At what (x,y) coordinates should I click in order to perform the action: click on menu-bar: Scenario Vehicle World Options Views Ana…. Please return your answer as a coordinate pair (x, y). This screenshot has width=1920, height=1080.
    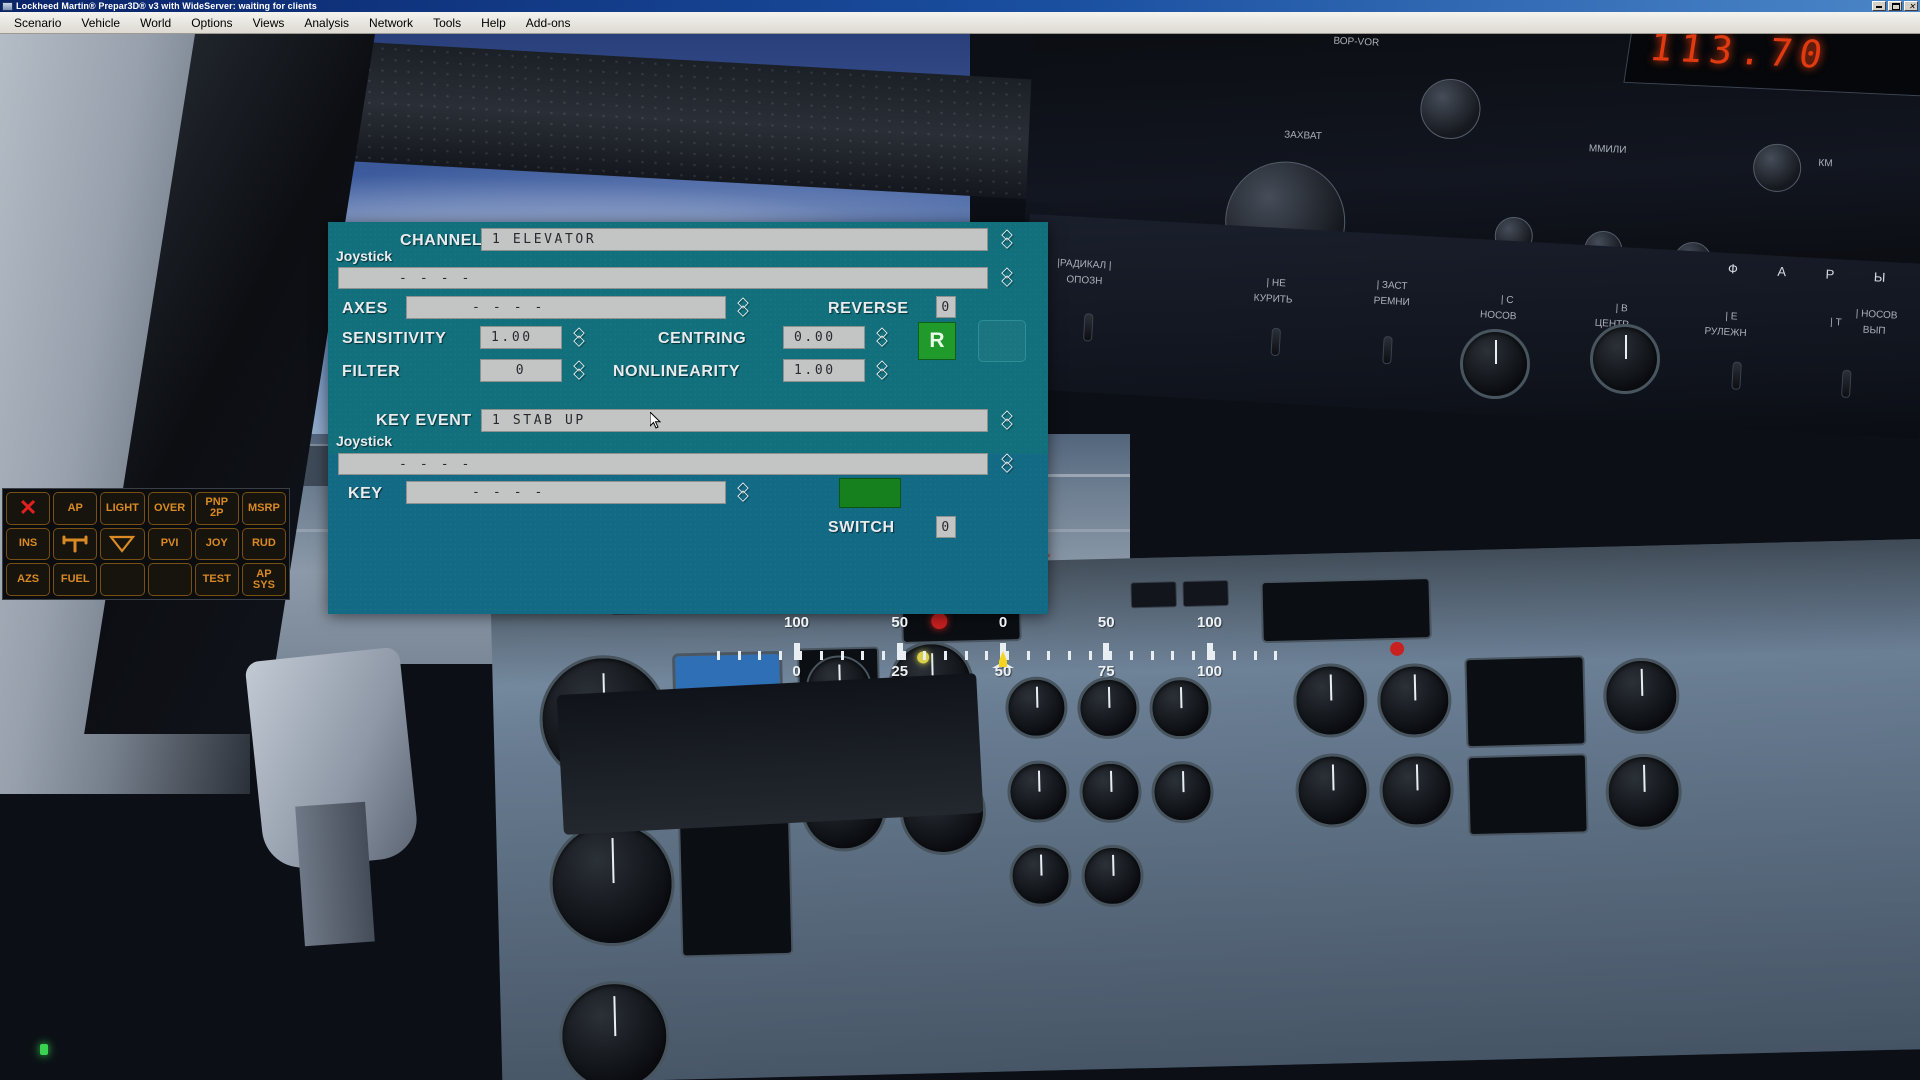
    Looking at the image, I should click on (960, 23).